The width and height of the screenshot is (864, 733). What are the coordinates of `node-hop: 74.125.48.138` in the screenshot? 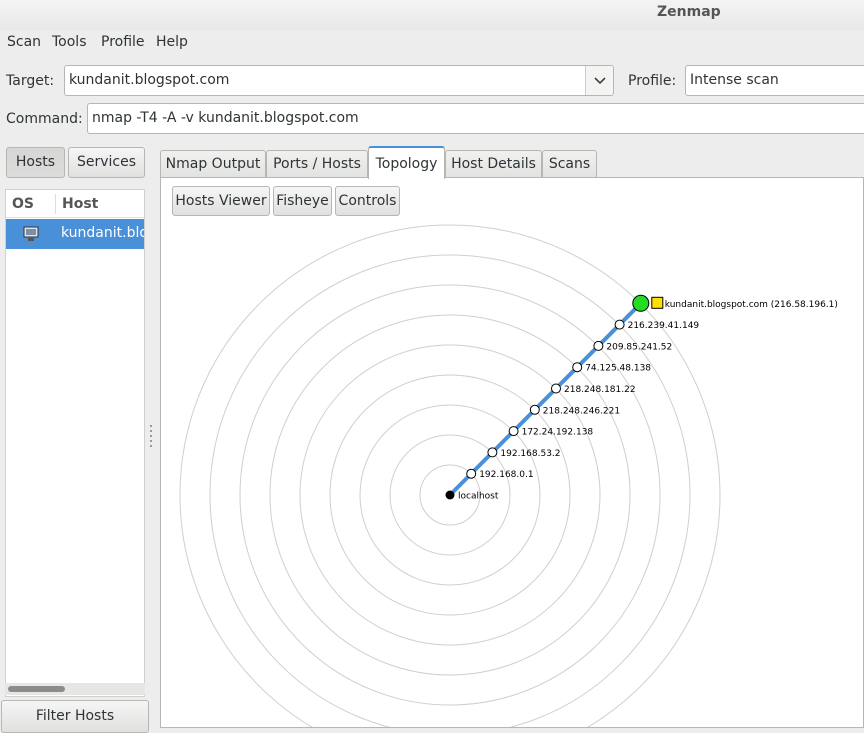 It's located at (612, 368).